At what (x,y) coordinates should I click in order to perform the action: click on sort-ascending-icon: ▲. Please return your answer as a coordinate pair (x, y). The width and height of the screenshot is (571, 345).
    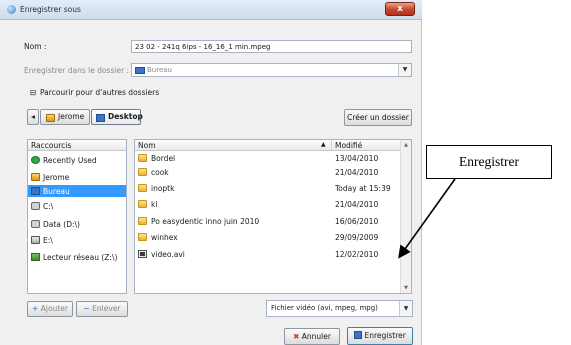
    Looking at the image, I should click on (323, 144).